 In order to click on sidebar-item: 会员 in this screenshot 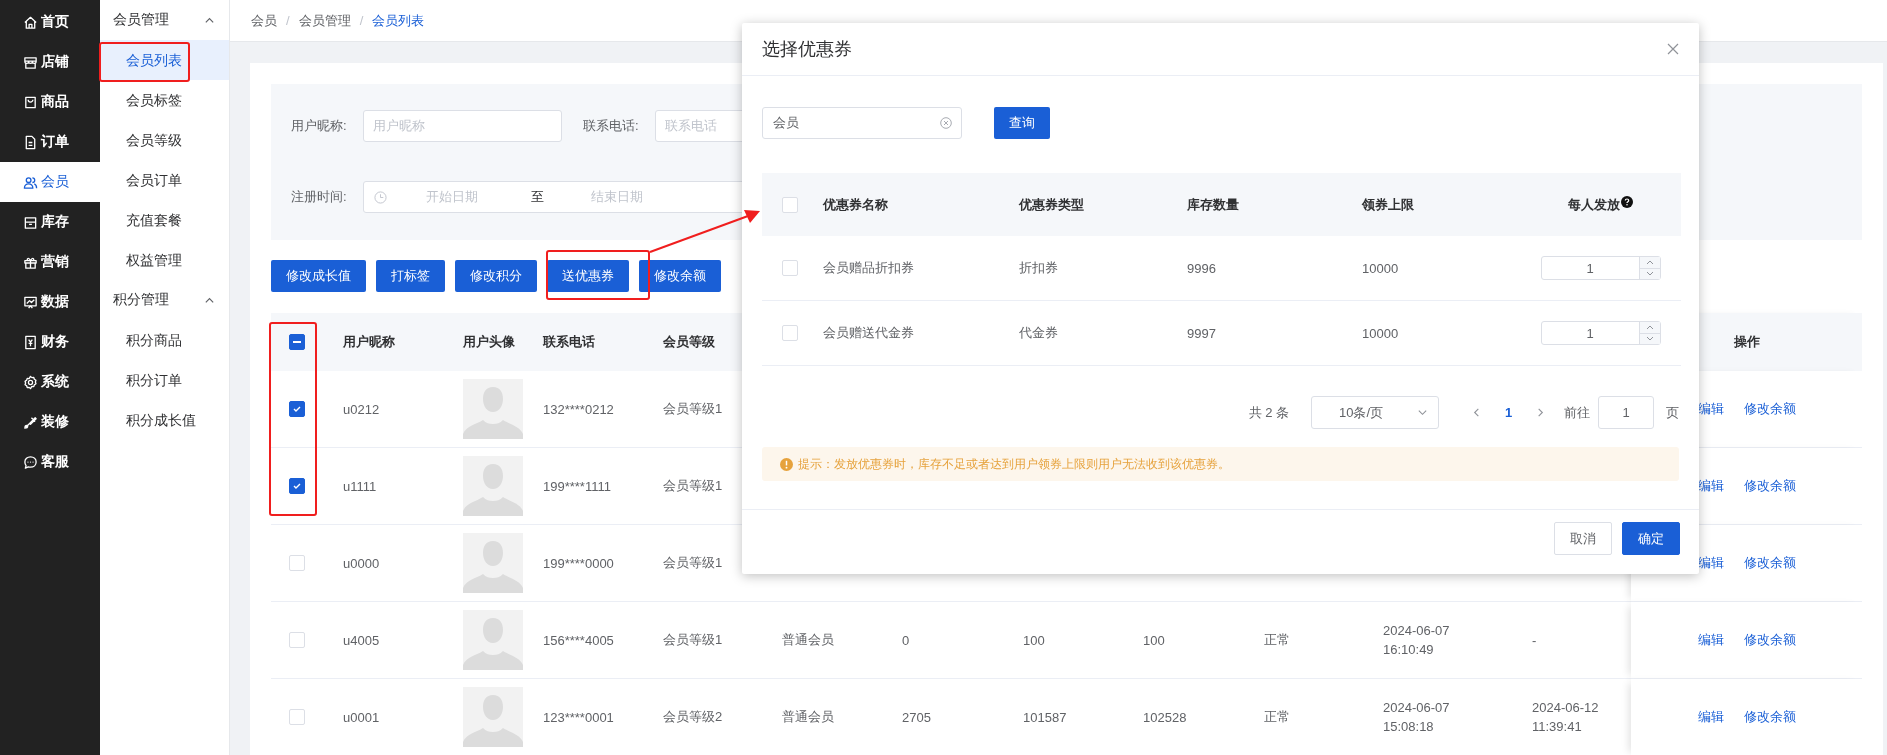, I will do `click(50, 182)`.